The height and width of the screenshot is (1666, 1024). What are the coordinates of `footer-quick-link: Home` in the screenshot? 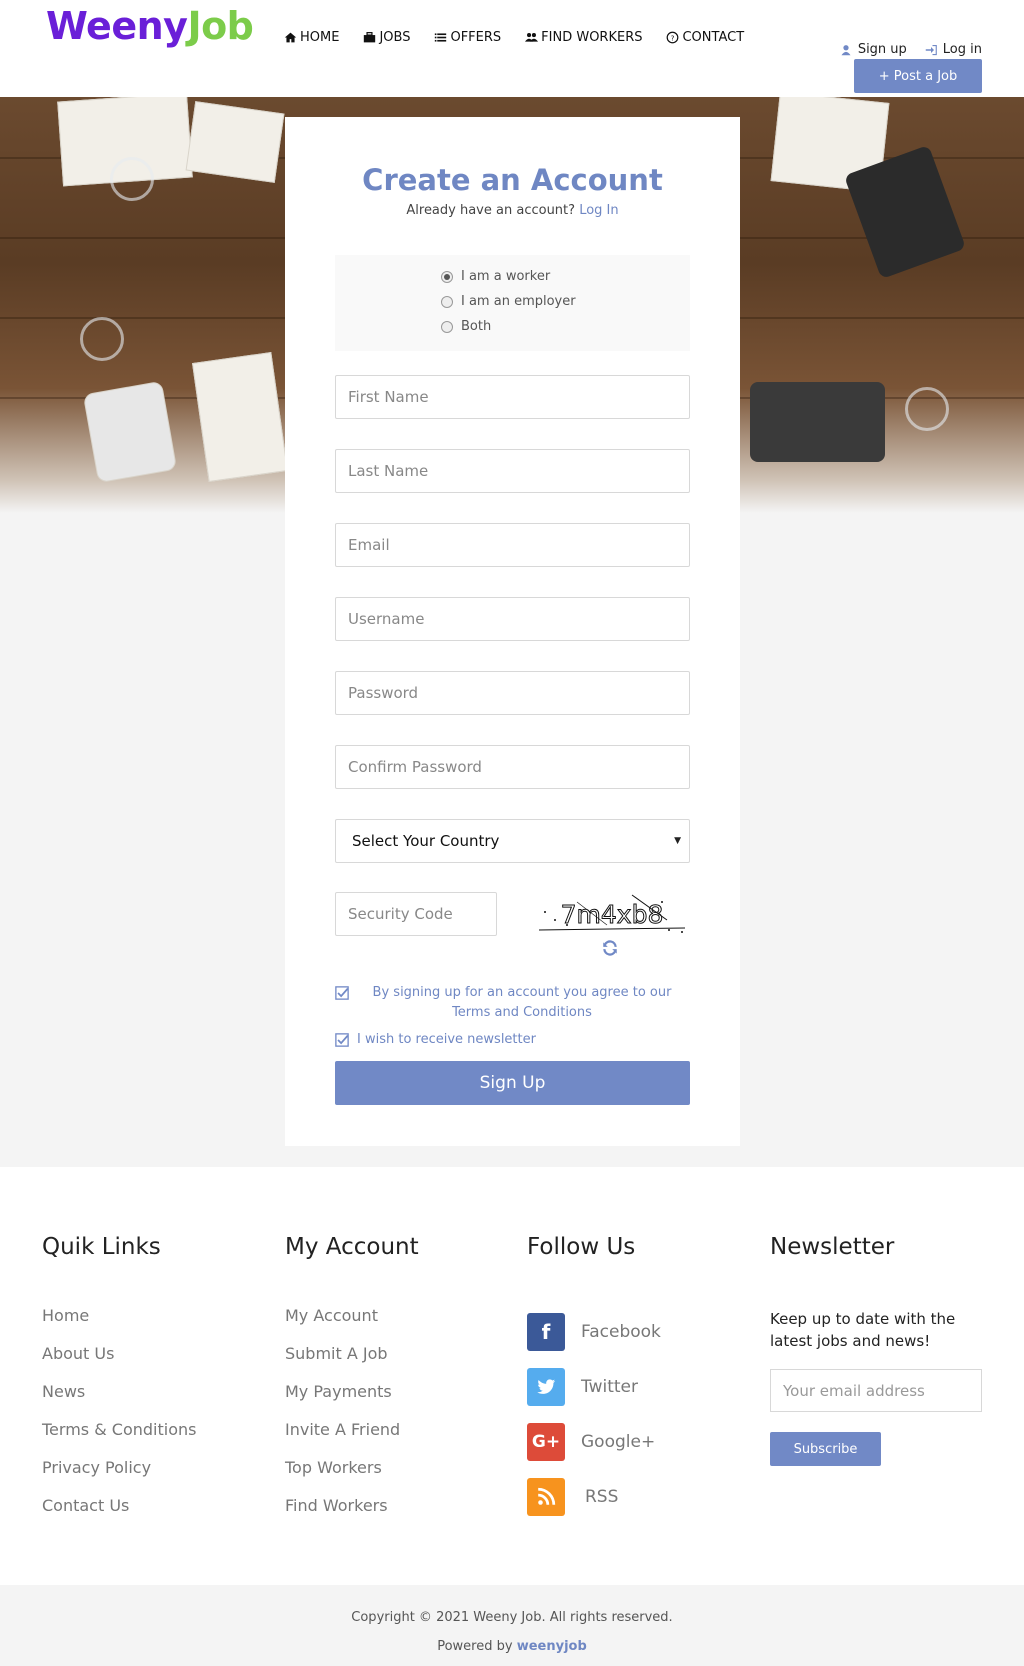 It's located at (119, 1325).